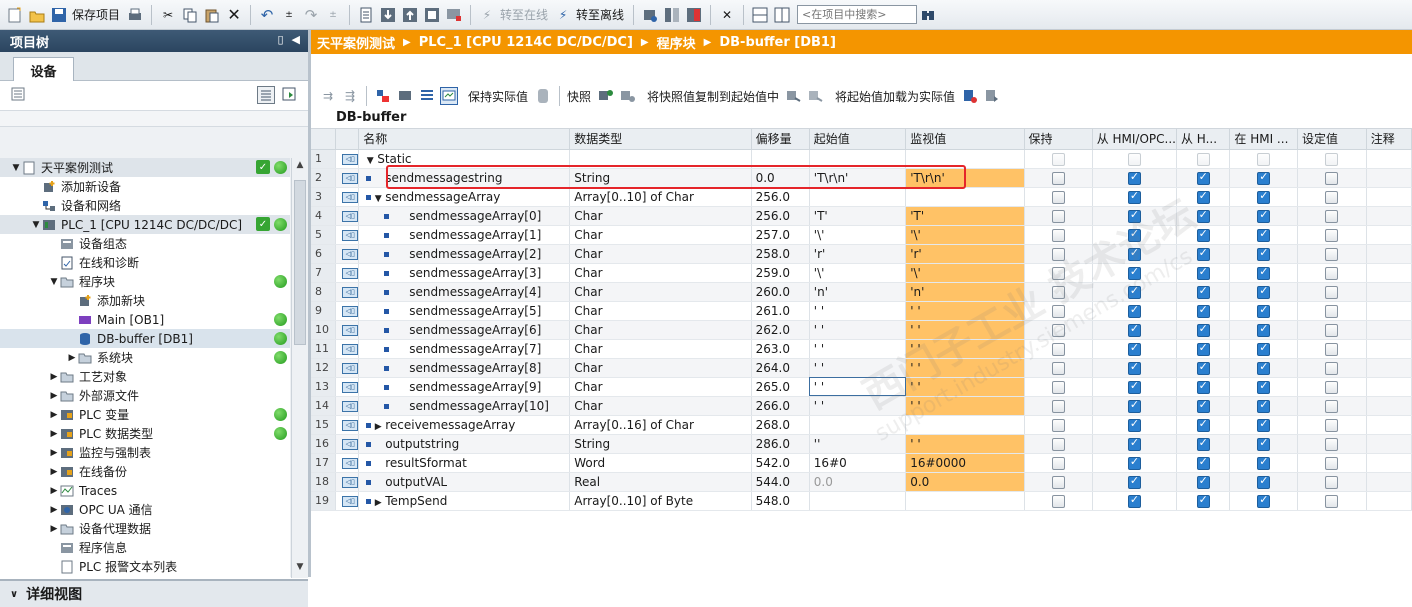  What do you see at coordinates (464, 292) in the screenshot?
I see `cell-name: sendmessageArray[4]` at bounding box center [464, 292].